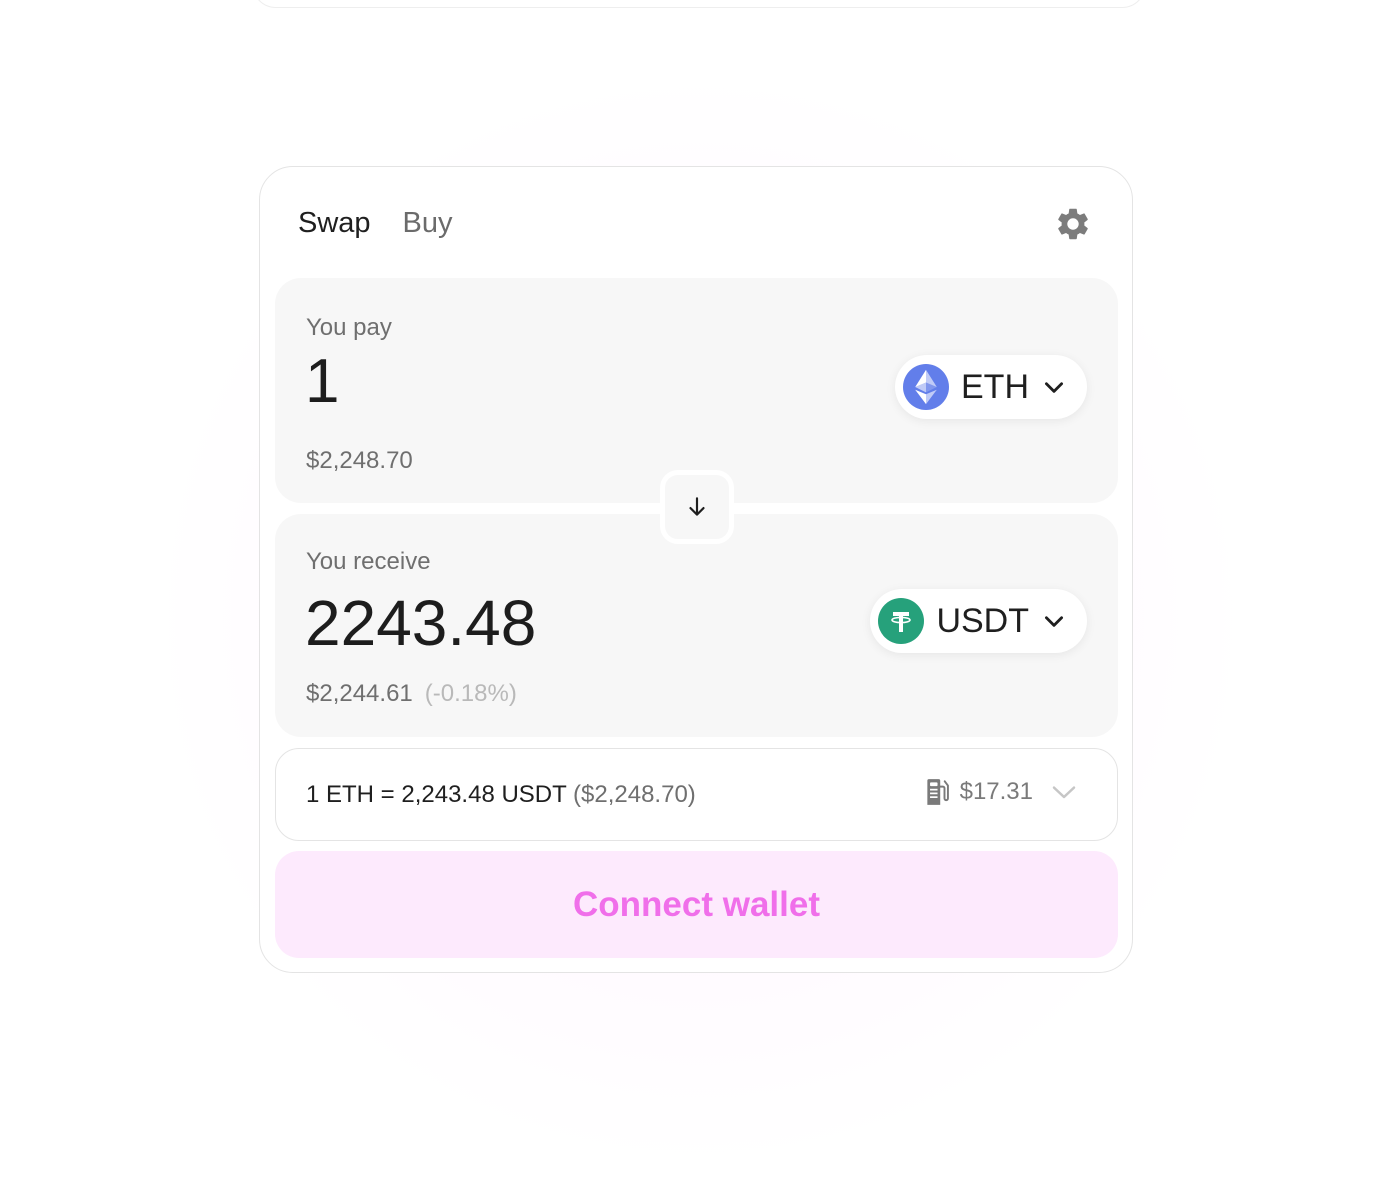 The height and width of the screenshot is (1190, 1400). What do you see at coordinates (699, 4) in the screenshot?
I see `background-card` at bounding box center [699, 4].